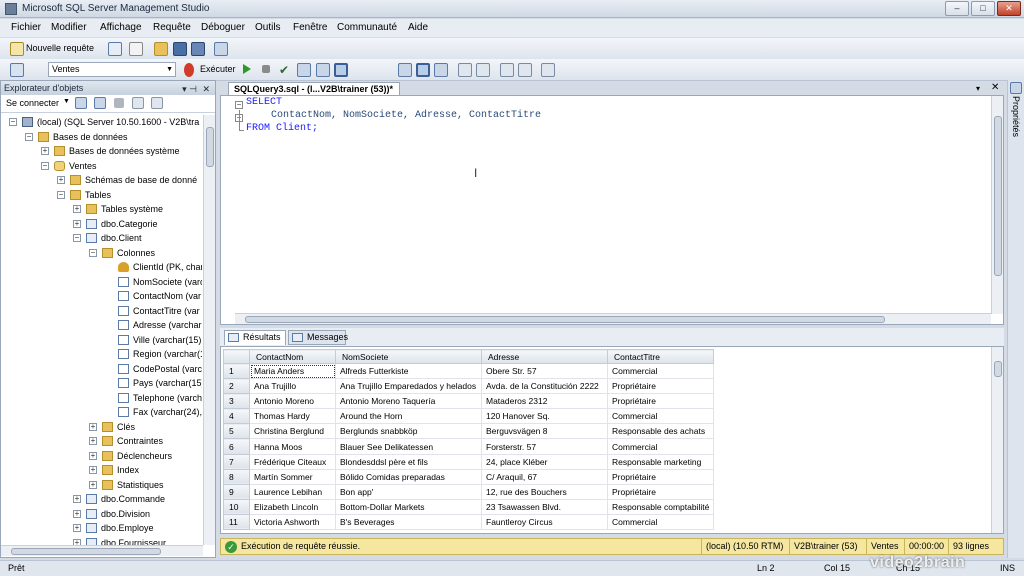 This screenshot has width=1024, height=576. What do you see at coordinates (17, 70) in the screenshot?
I see `connect-icon` at bounding box center [17, 70].